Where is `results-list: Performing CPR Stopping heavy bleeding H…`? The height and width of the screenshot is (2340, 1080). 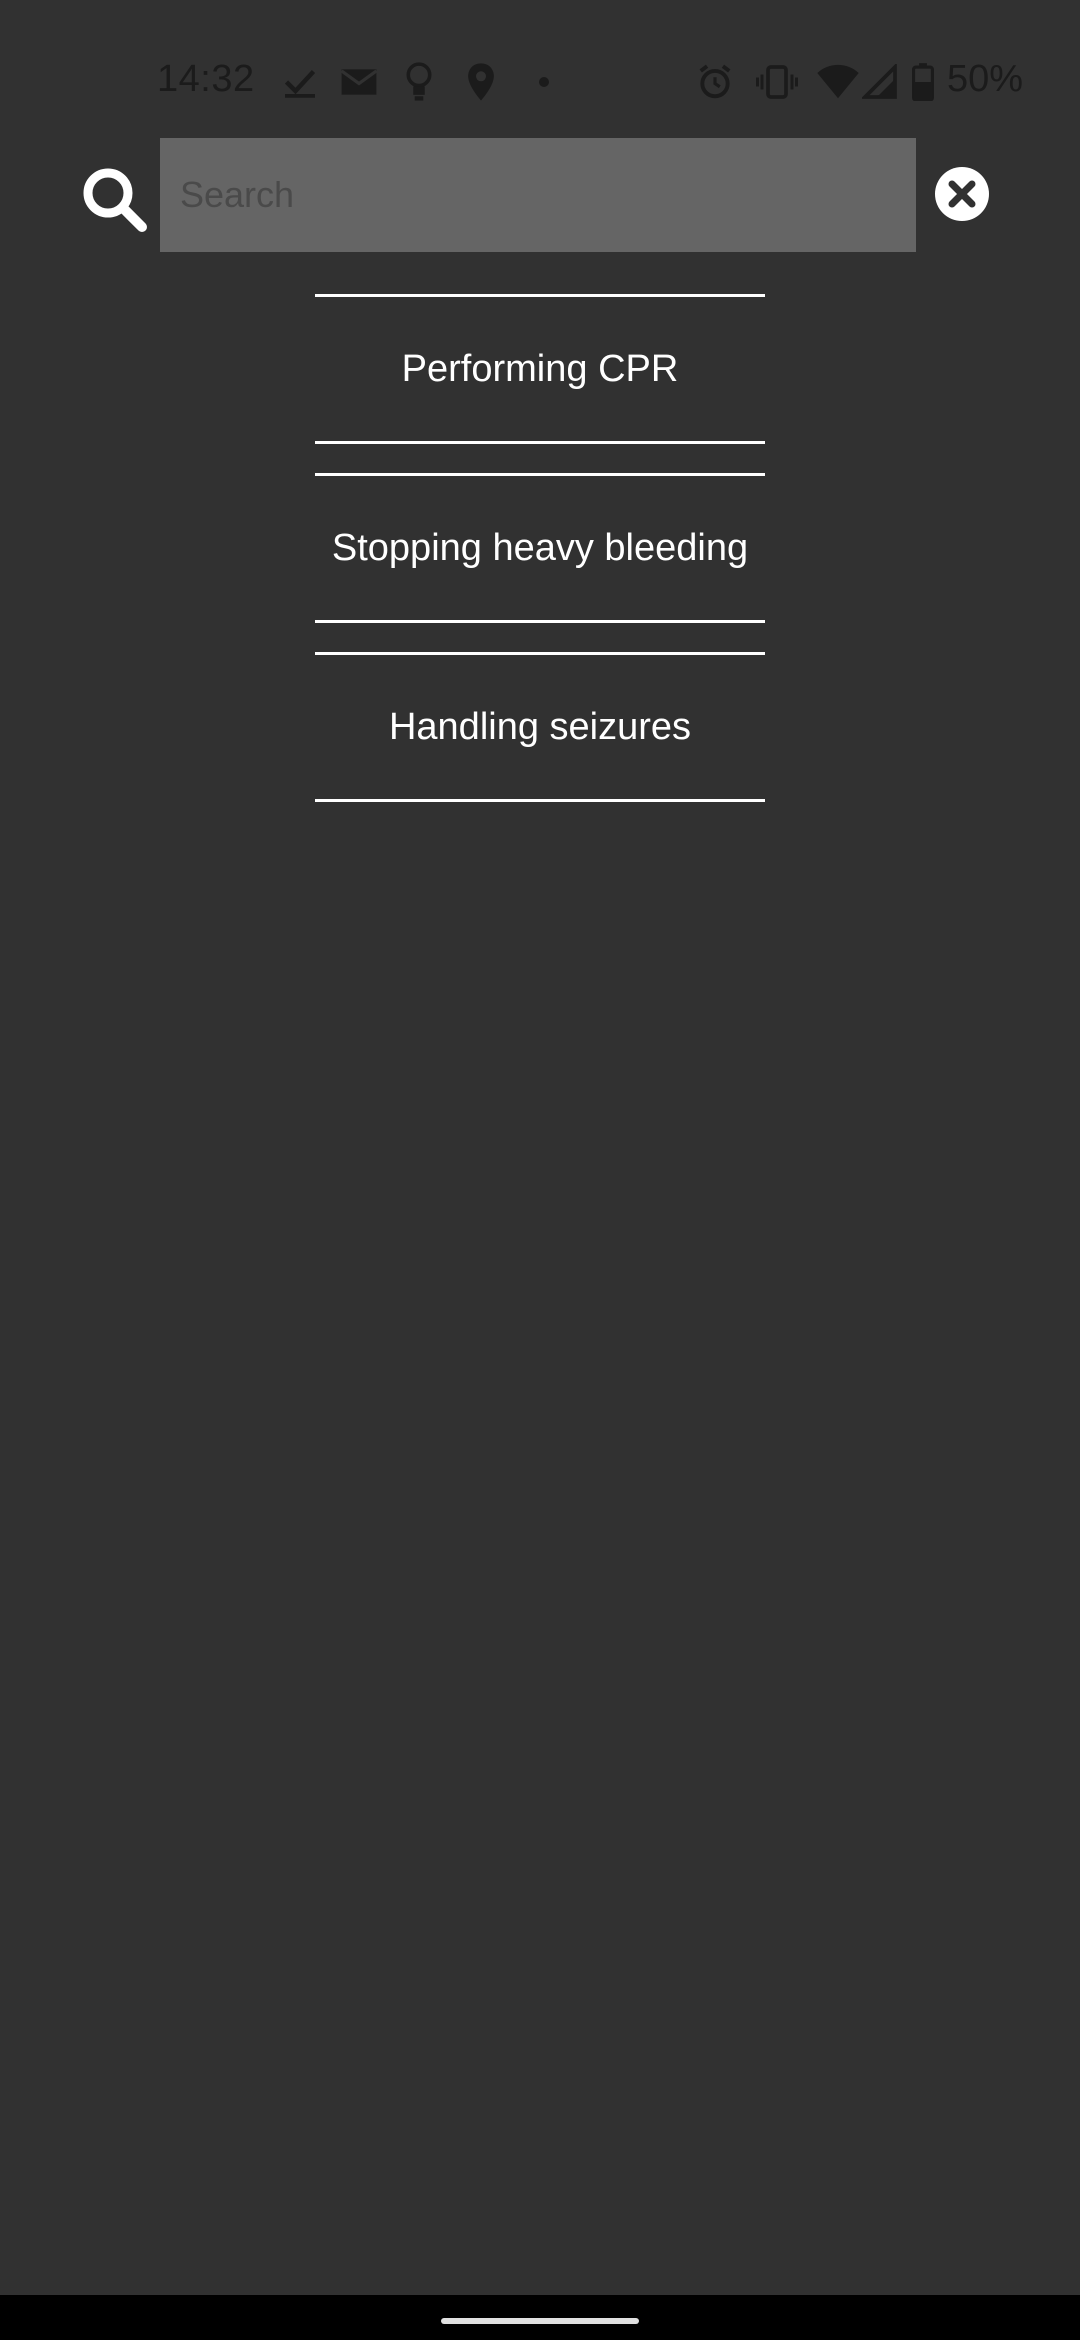 results-list: Performing CPR Stopping heavy bleeding H… is located at coordinates (540, 562).